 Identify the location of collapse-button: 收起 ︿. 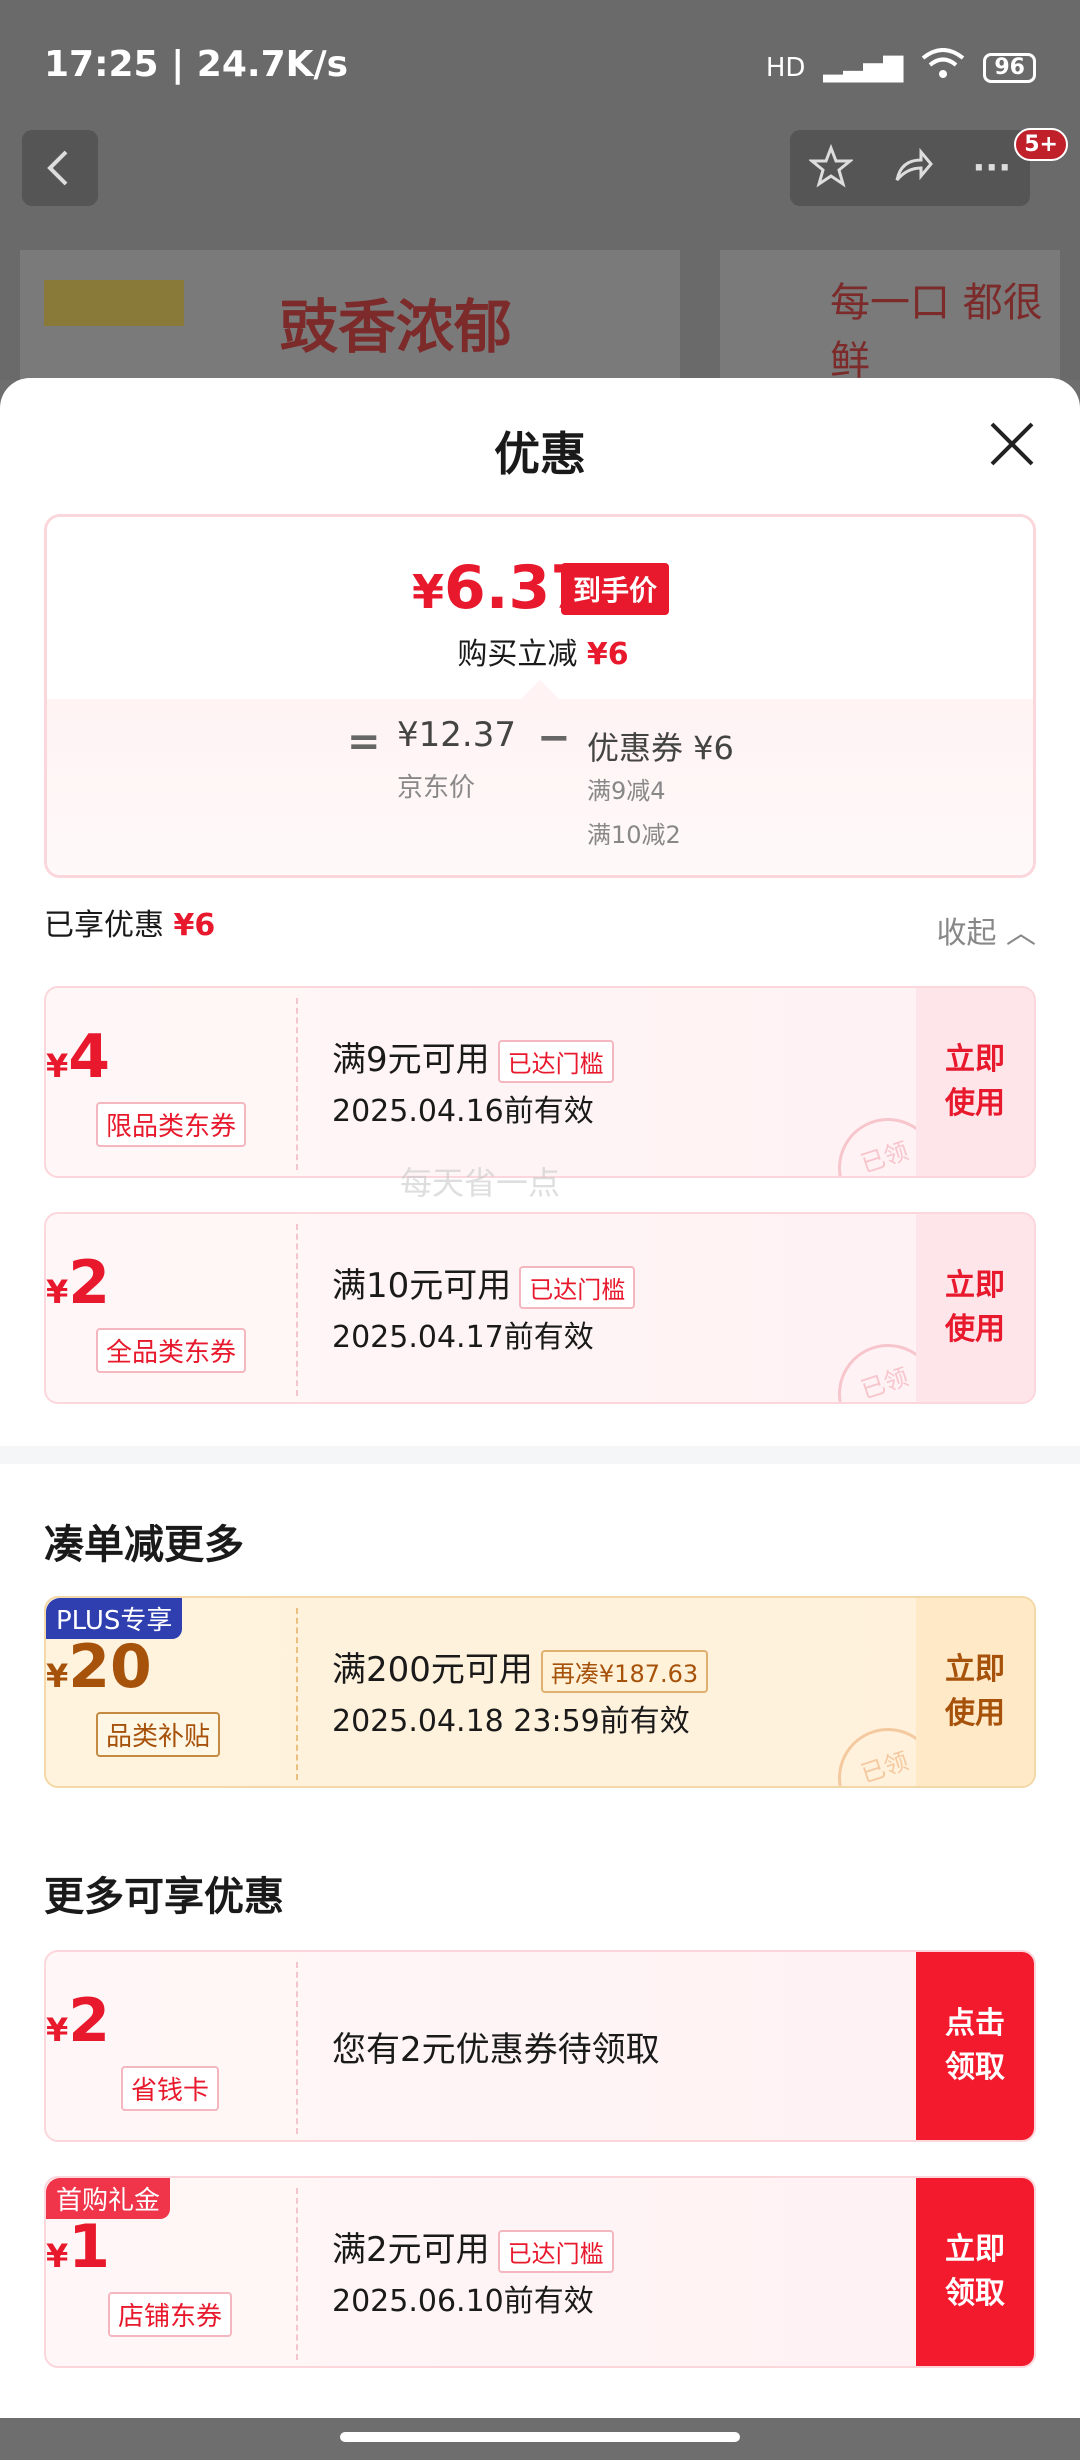
(986, 930).